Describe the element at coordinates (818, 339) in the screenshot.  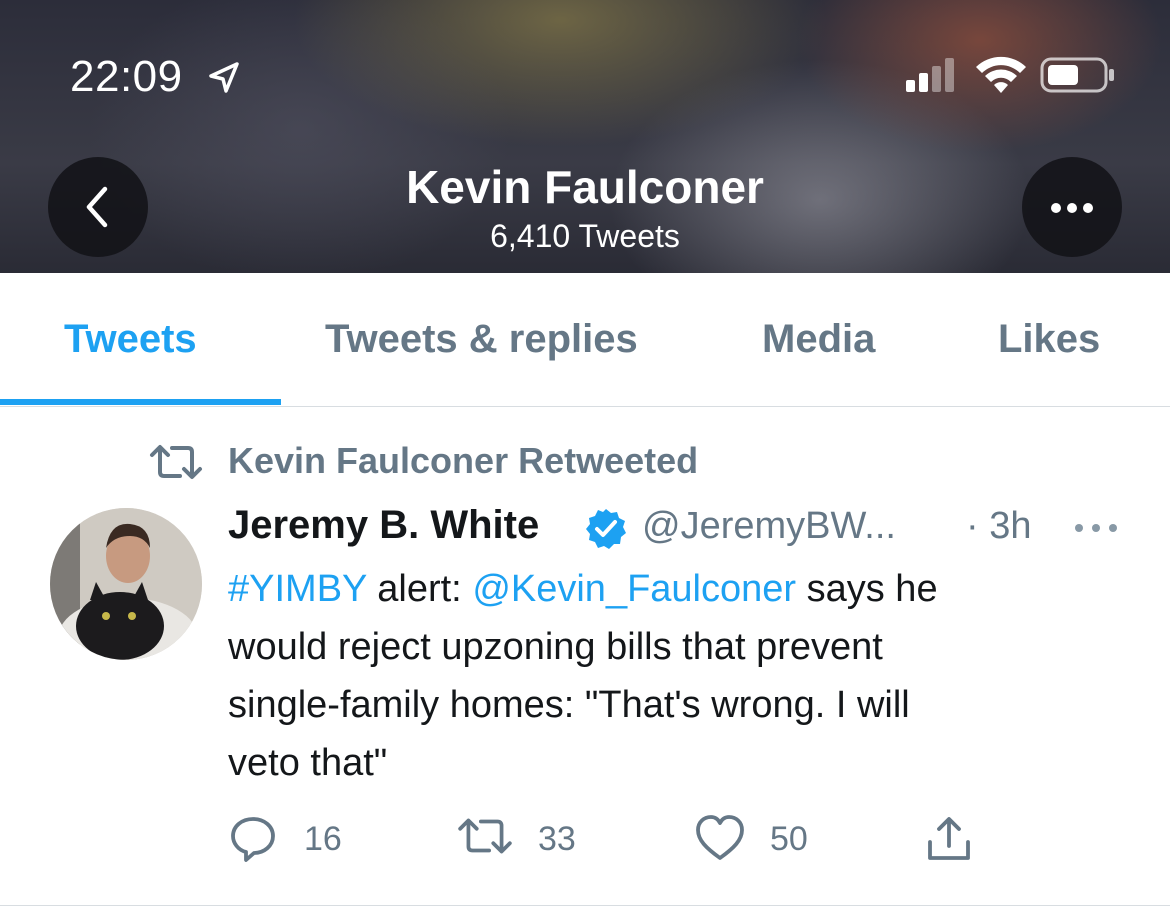
I see `tab-media: Media` at that location.